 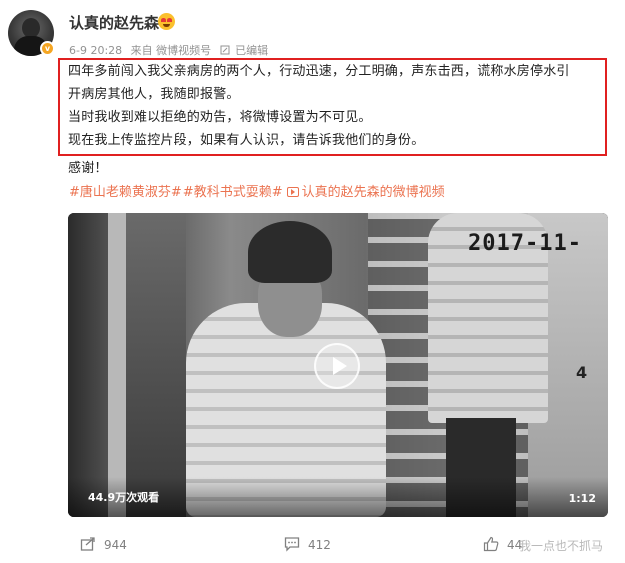 What do you see at coordinates (124, 497) in the screenshot?
I see `video-view-count: 44.9万次观看` at bounding box center [124, 497].